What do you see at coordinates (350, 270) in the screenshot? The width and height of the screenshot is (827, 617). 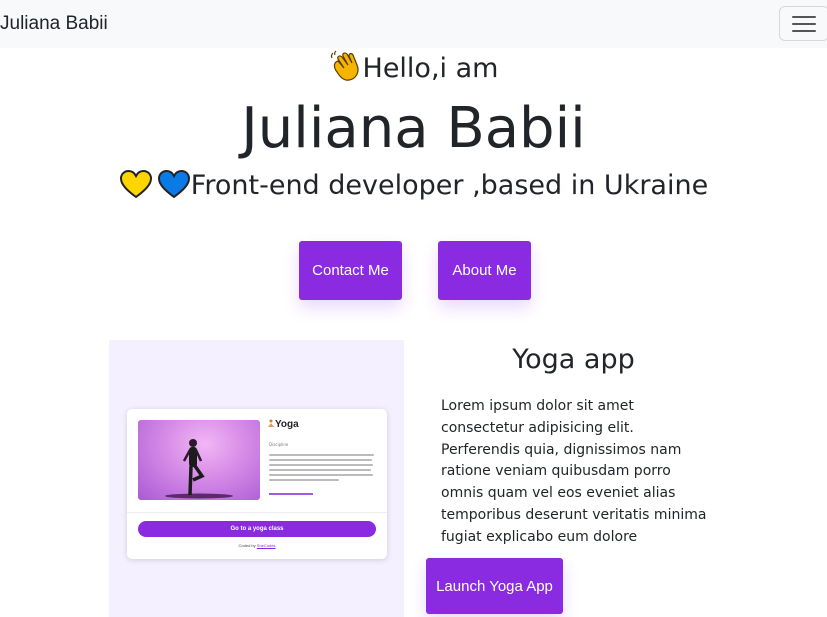 I see `contact-me-button: Contact Me` at bounding box center [350, 270].